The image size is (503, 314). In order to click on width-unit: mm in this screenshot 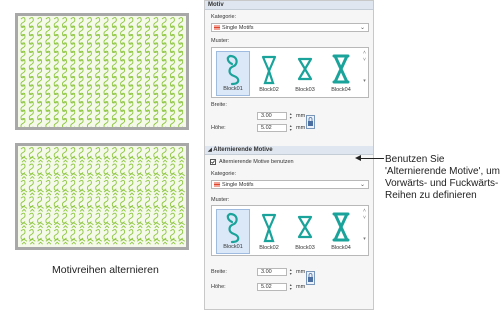, I will do `click(301, 116)`.